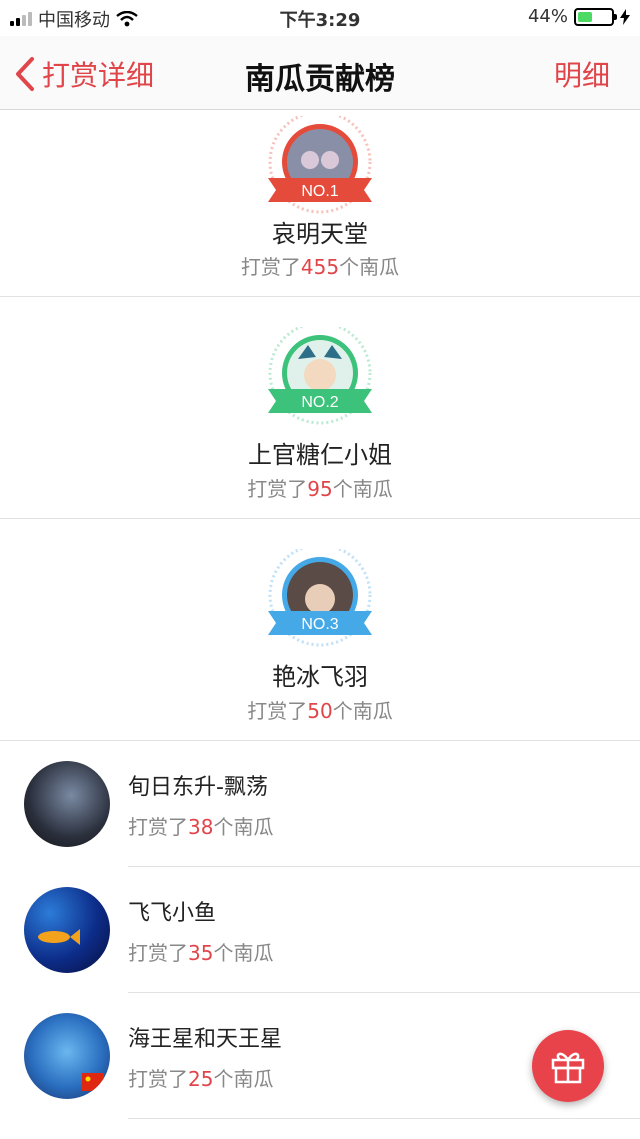 This screenshot has width=640, height=1139. I want to click on rank-badge: NO.3, so click(320, 598).